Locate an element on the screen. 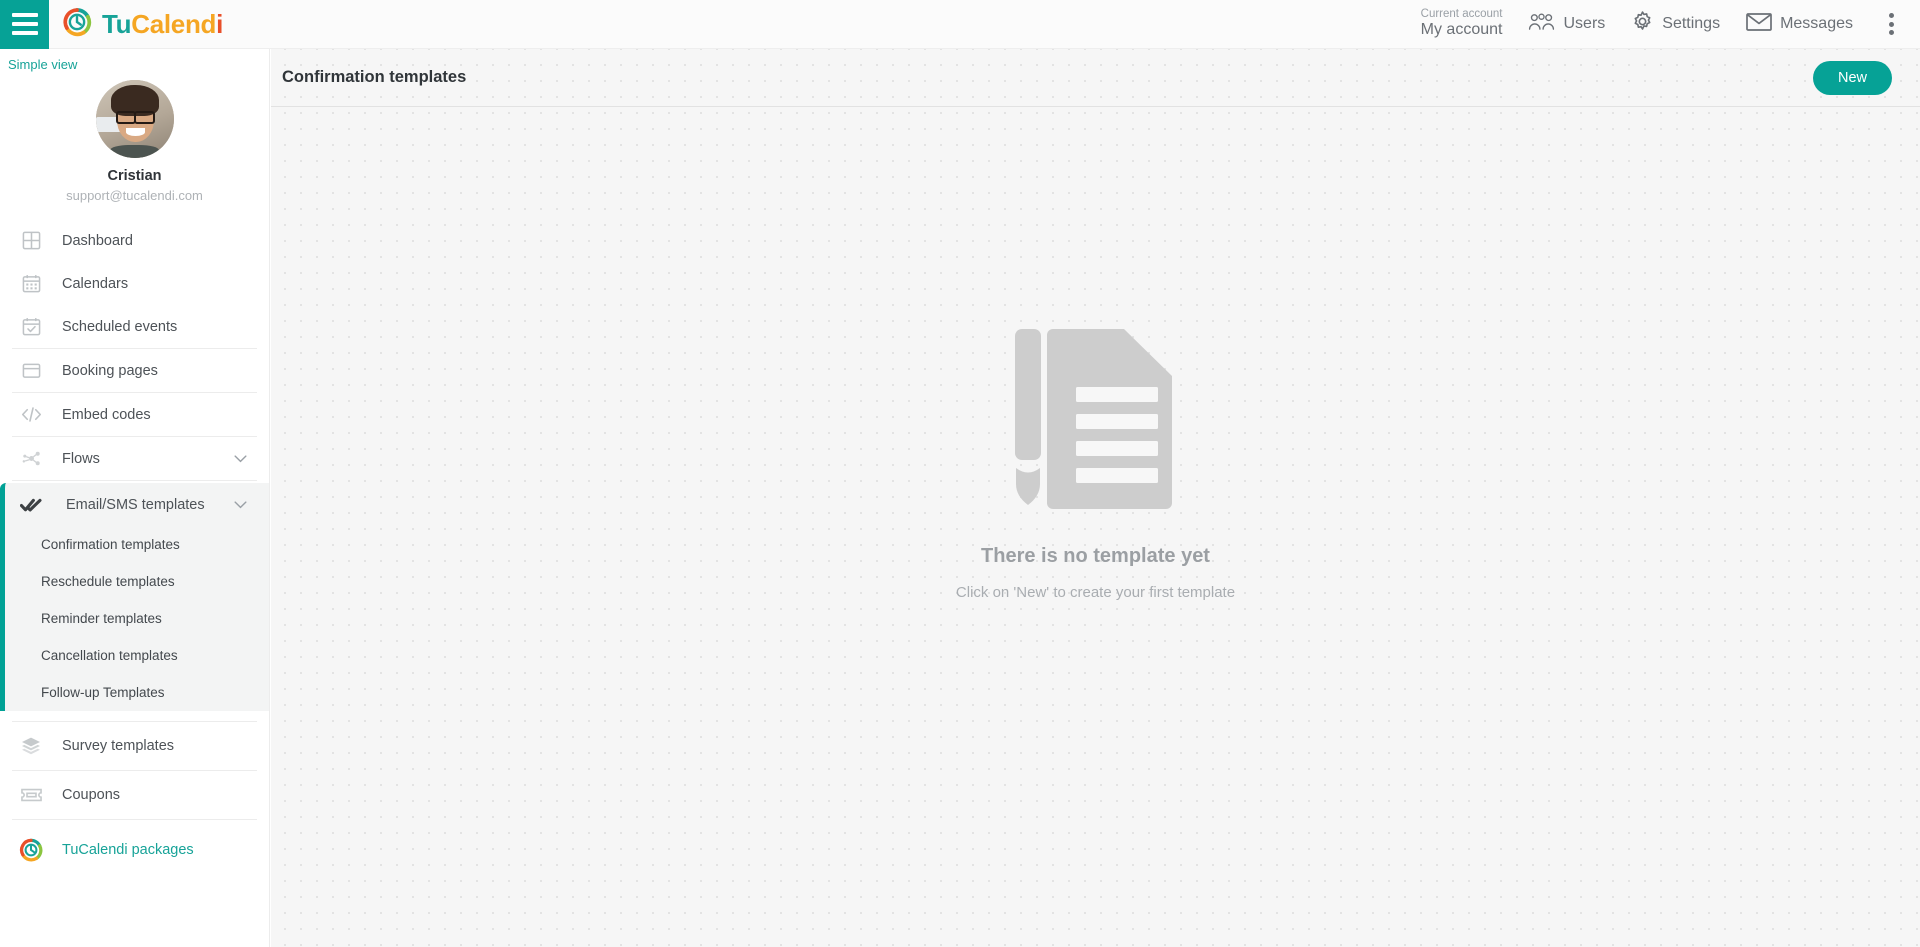  sidebar-item-label: Booking pages is located at coordinates (110, 370).